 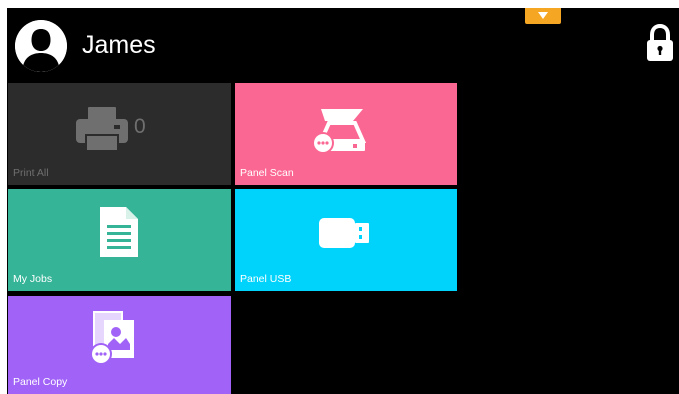 I want to click on print-count: 0, so click(x=140, y=126).